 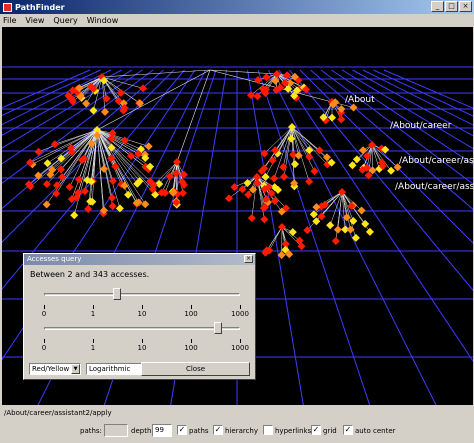 I want to click on node-label-about-career-assistant: /About/career/assistant, so click(x=436, y=161).